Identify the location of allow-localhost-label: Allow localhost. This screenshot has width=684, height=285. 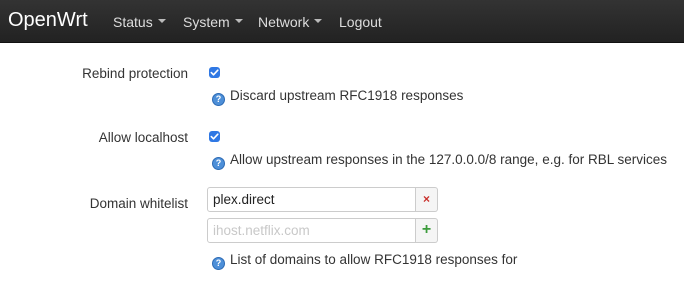
(143, 137).